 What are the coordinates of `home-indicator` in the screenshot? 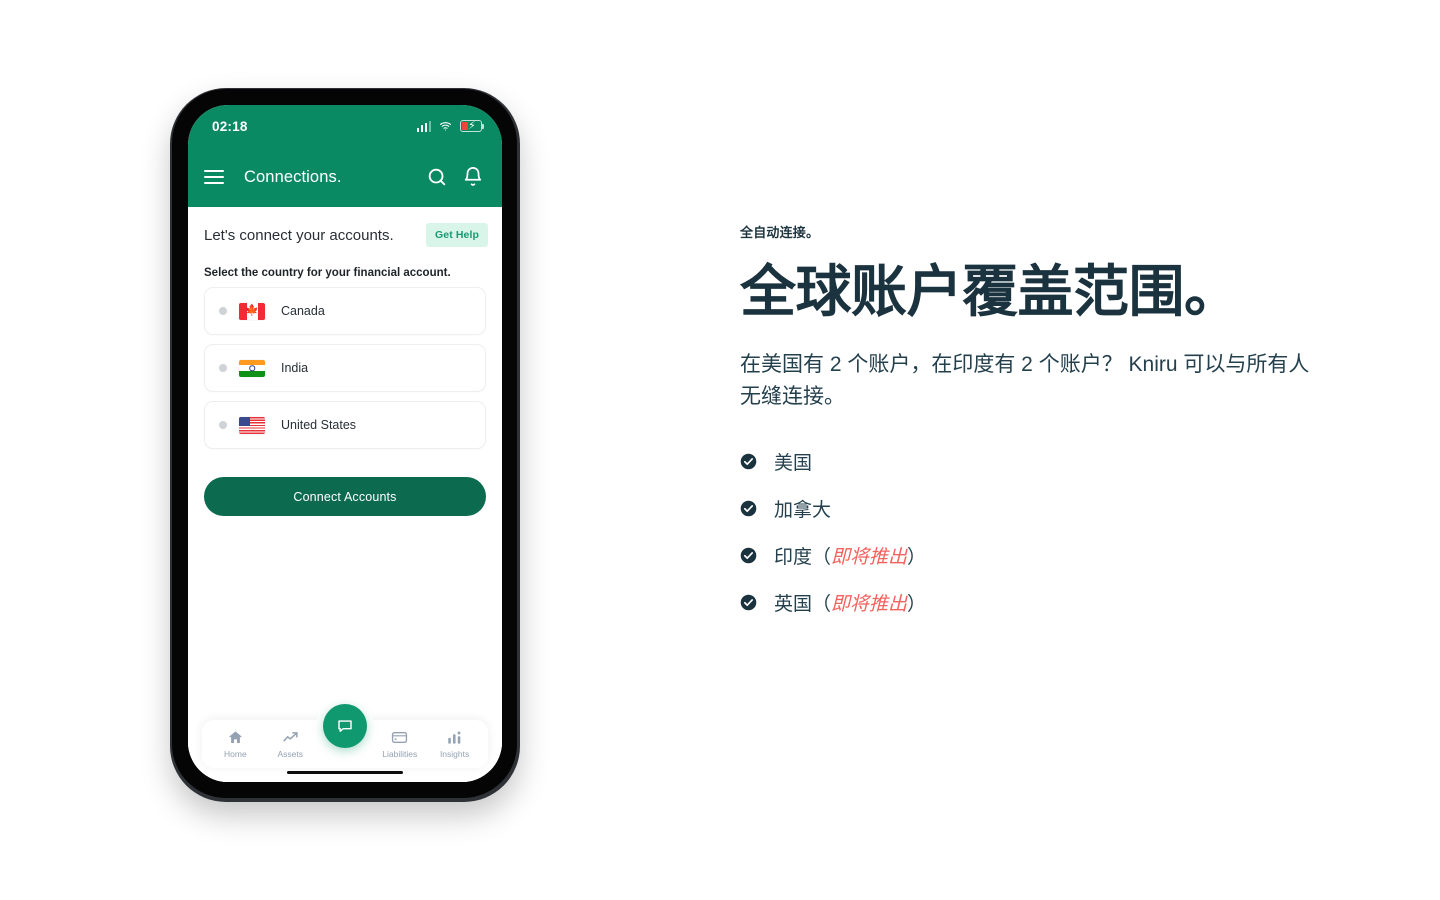 It's located at (345, 772).